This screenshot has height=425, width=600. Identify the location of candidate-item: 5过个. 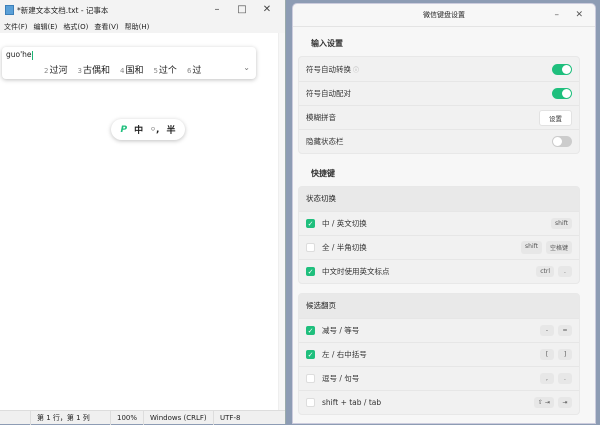
(164, 69).